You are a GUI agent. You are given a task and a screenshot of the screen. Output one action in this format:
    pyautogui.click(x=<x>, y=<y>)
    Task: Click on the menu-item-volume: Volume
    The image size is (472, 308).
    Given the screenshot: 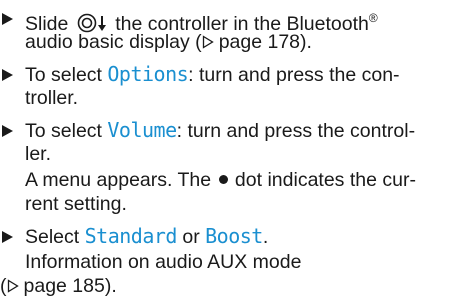 What is the action you would take?
    pyautogui.click(x=142, y=130)
    